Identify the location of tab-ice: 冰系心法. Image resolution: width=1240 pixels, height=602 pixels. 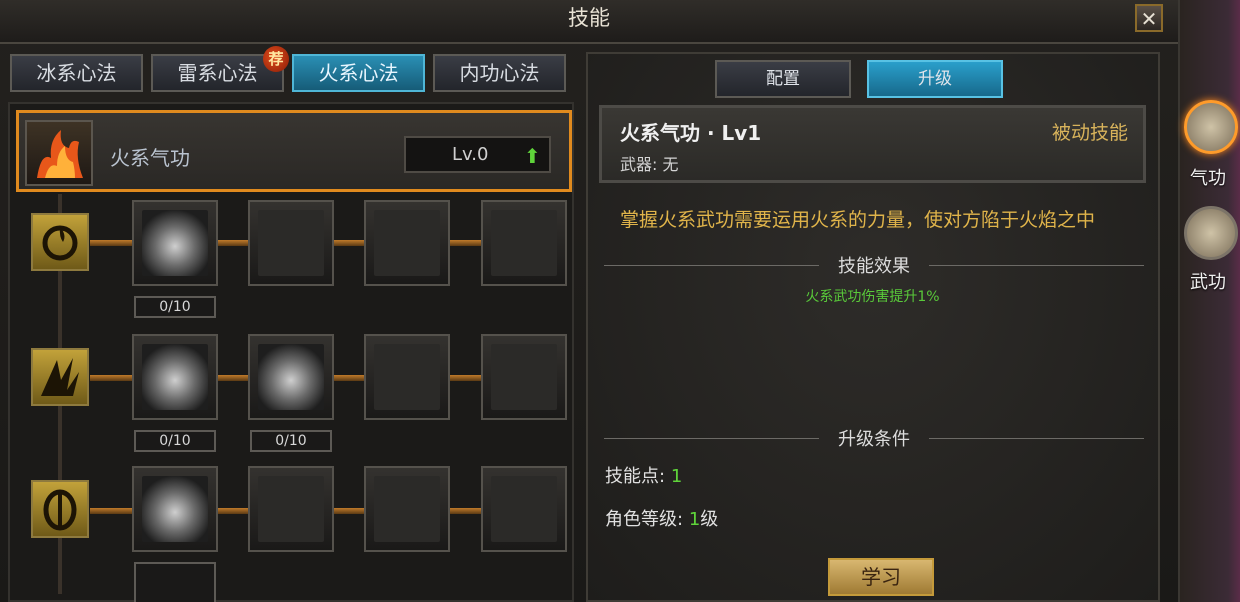
(76, 73).